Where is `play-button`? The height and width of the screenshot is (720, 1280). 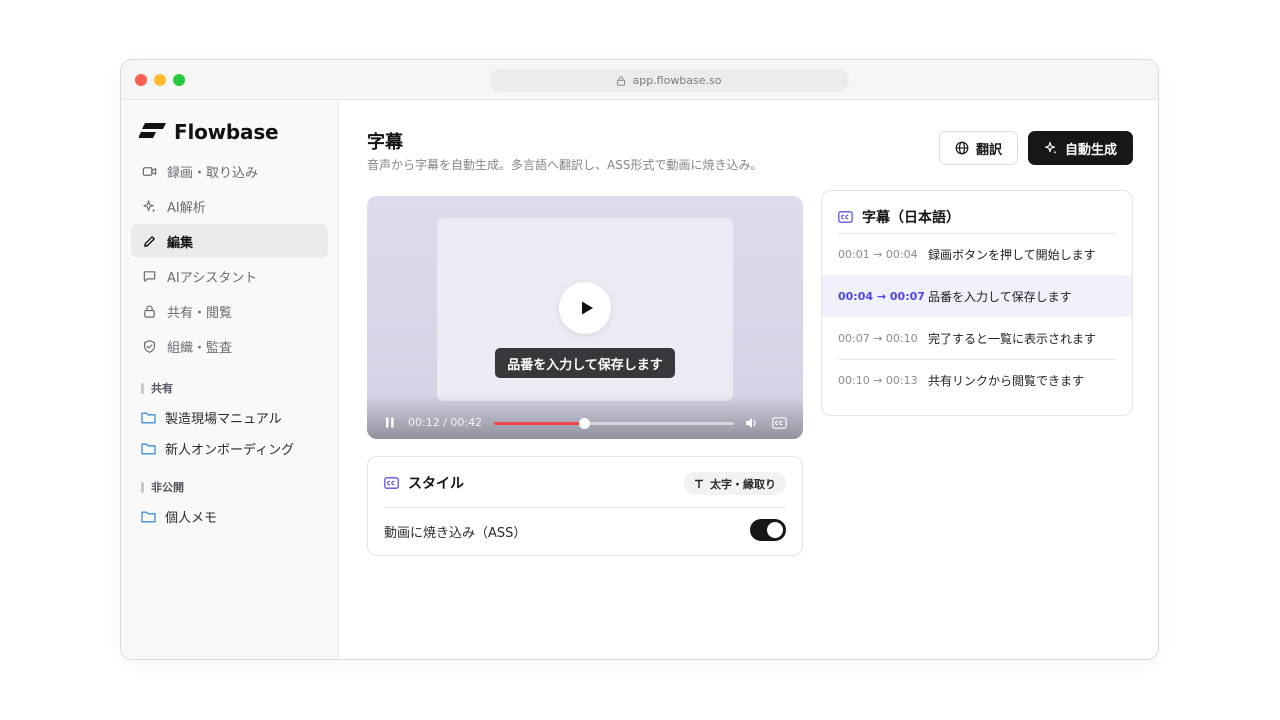 play-button is located at coordinates (585, 308).